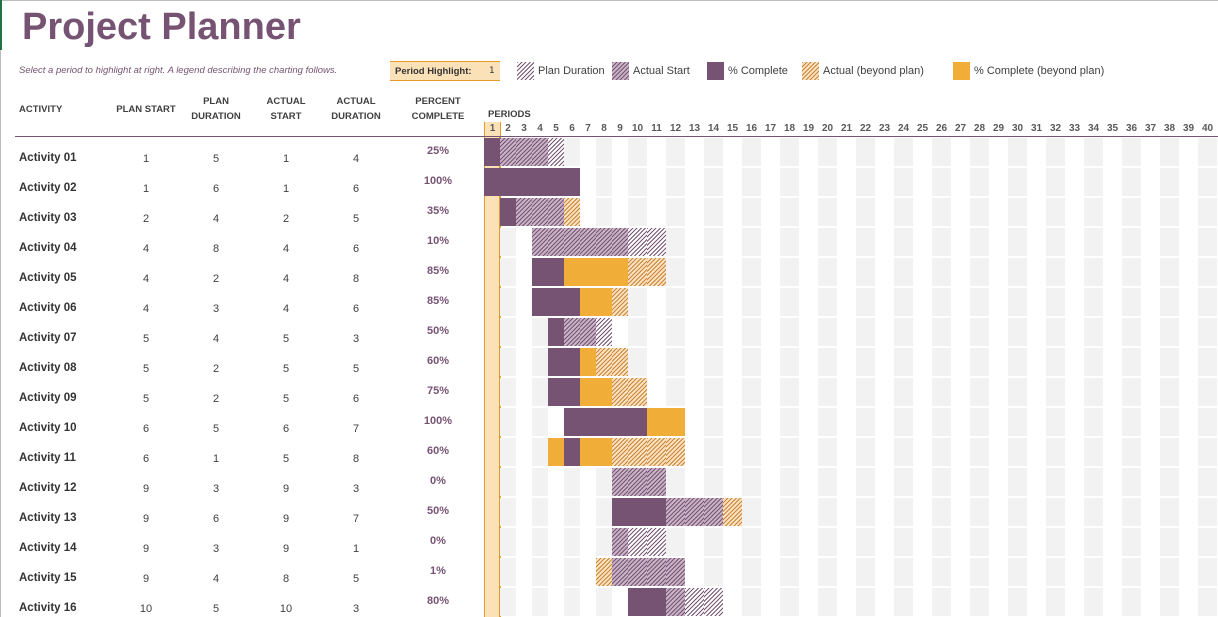  What do you see at coordinates (846, 129) in the screenshot?
I see `period-header-21: 21` at bounding box center [846, 129].